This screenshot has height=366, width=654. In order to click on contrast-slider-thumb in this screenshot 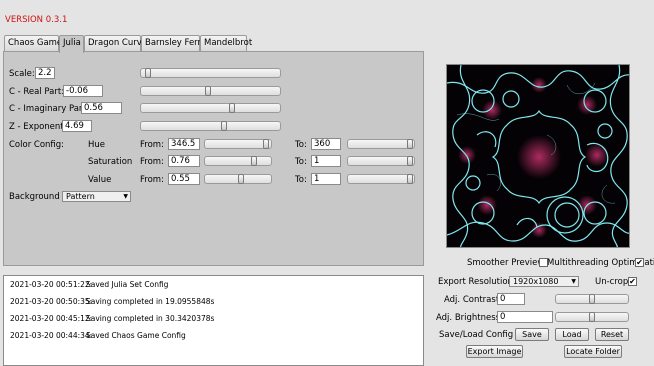, I will do `click(592, 299)`.